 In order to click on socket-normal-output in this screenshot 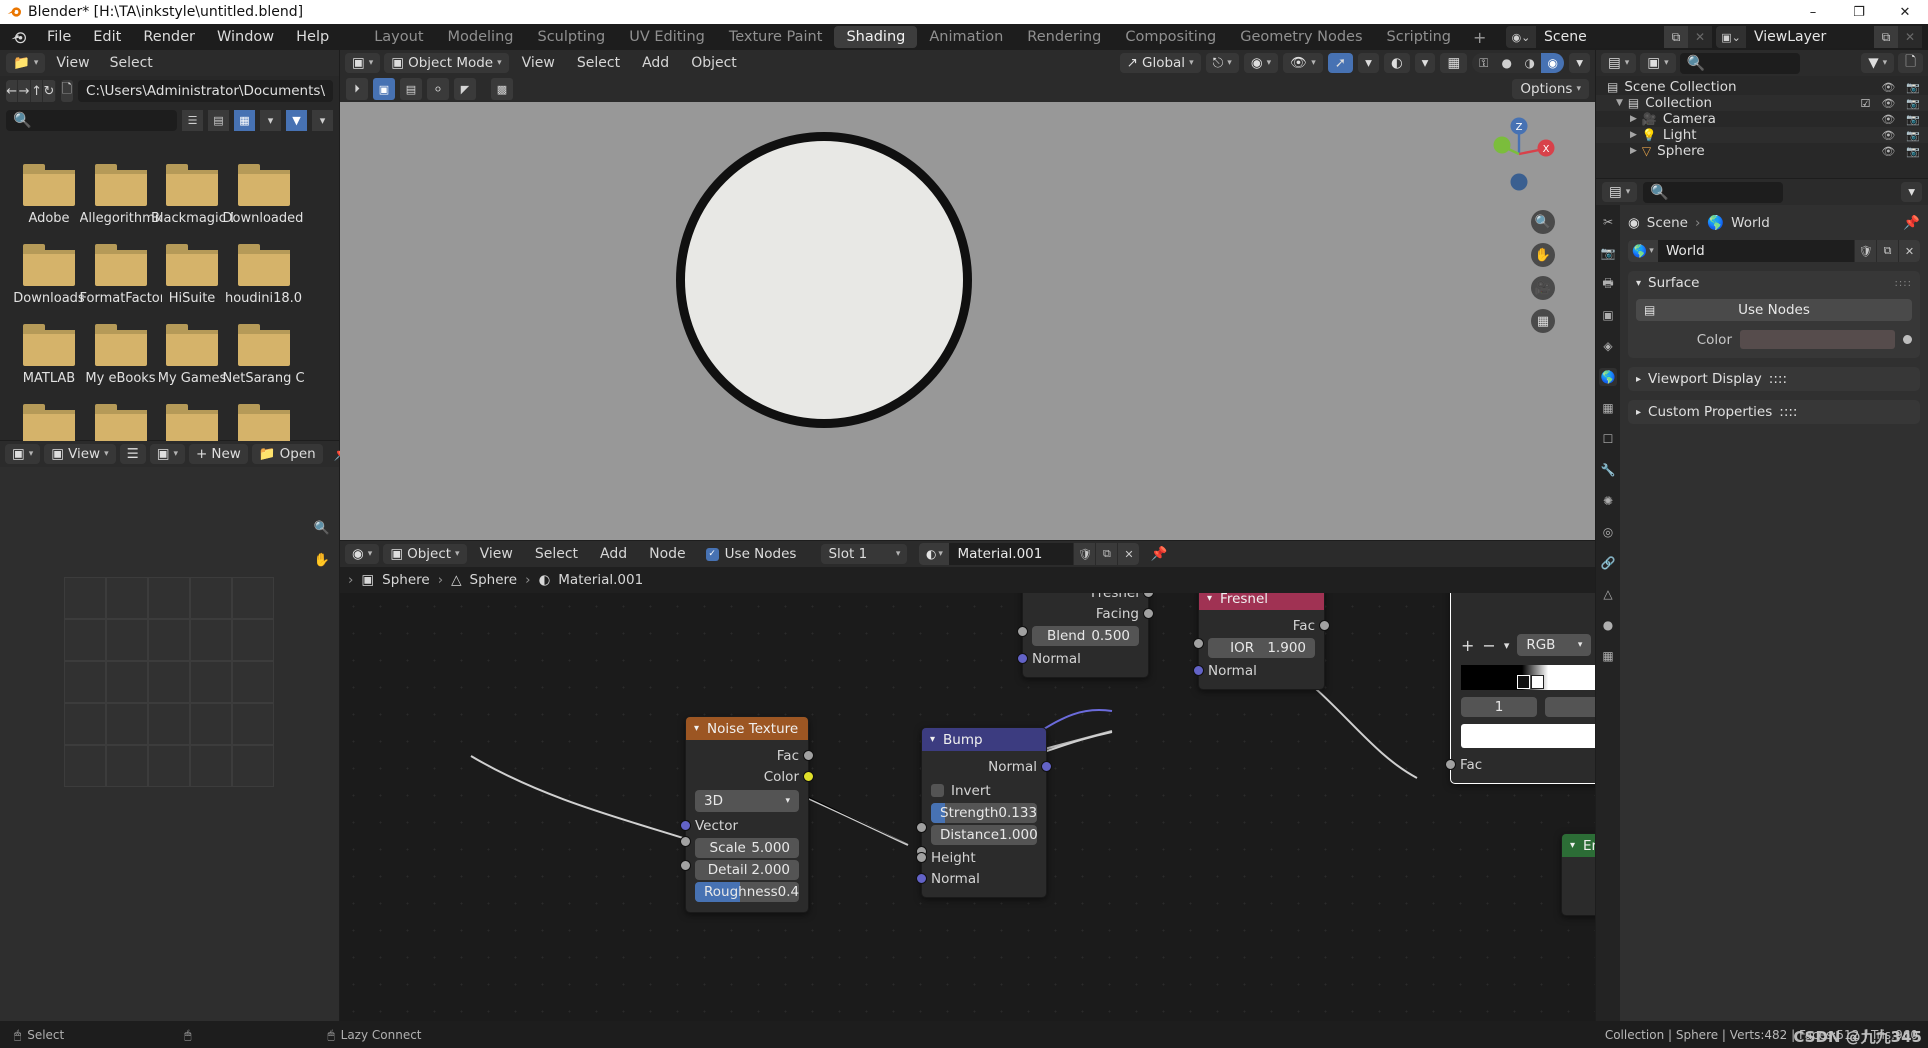, I will do `click(1046, 766)`.